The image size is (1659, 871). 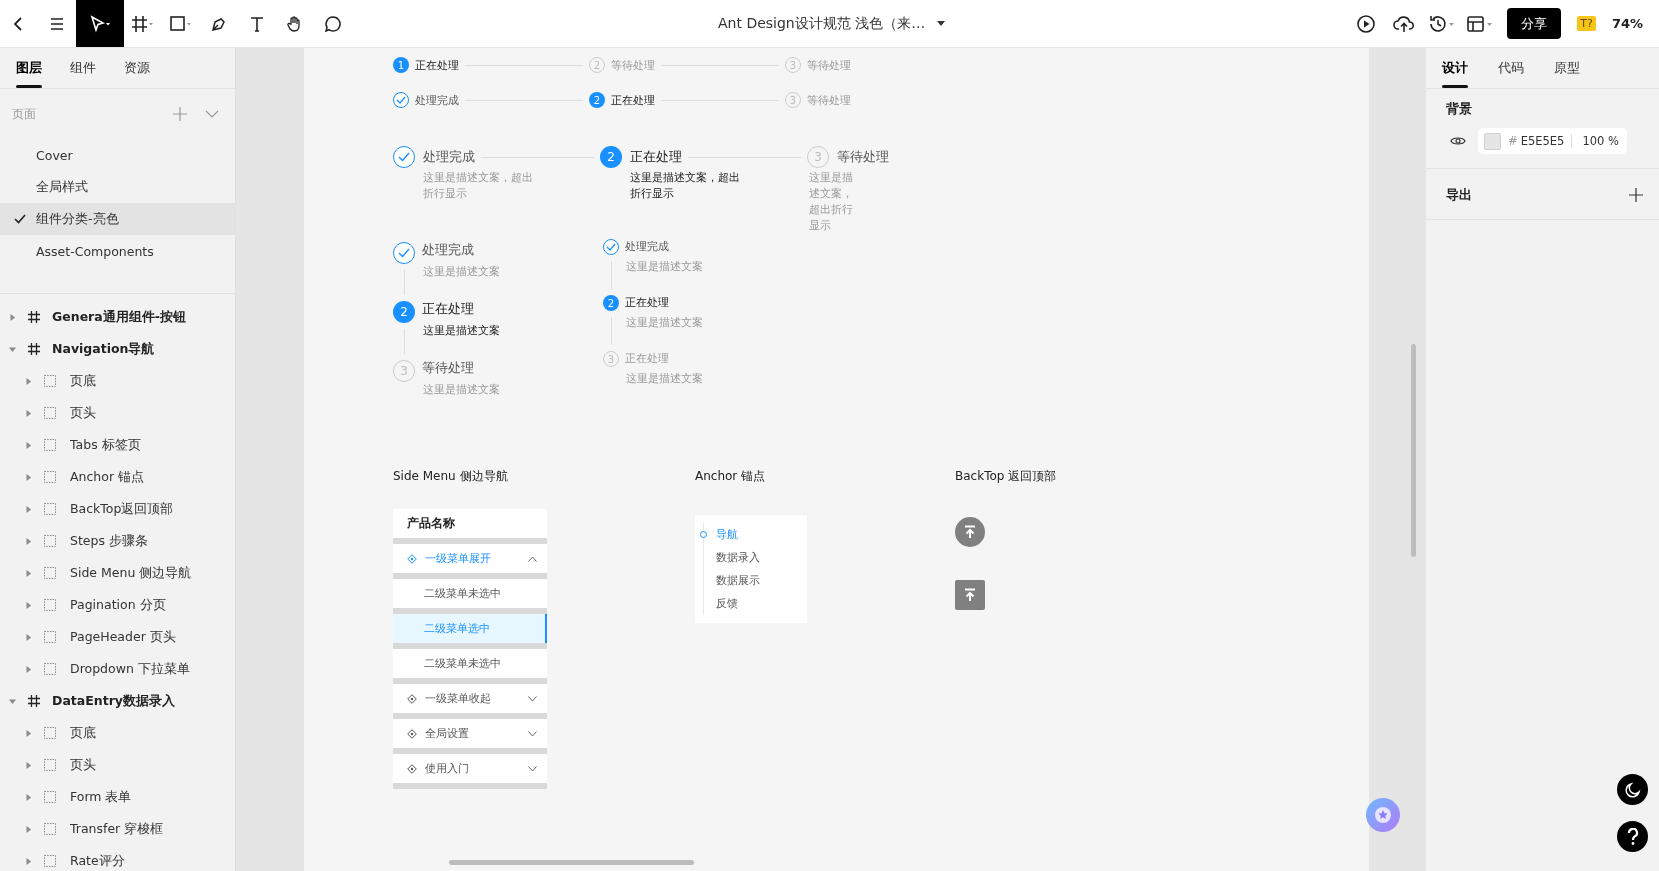 I want to click on panel-tab: 代码, so click(x=1511, y=68).